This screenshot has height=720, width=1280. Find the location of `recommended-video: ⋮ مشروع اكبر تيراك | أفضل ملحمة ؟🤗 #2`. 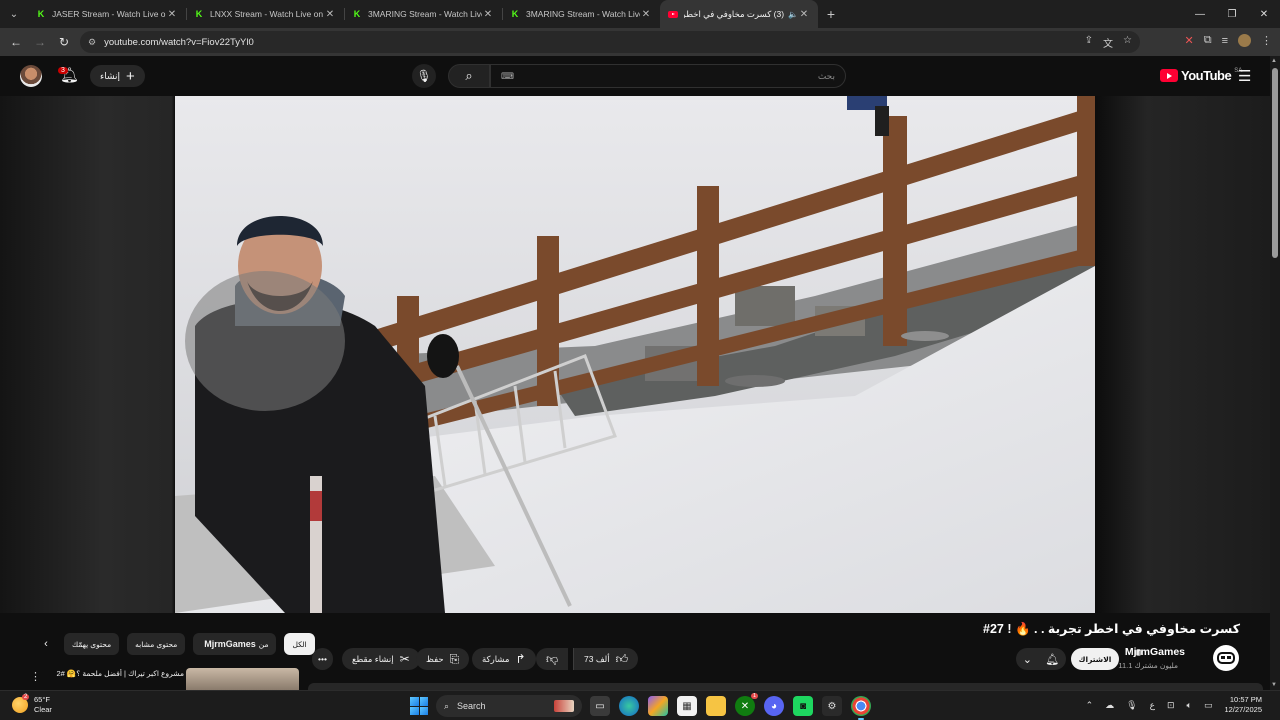

recommended-video: ⋮ مشروع اكبر تيراك | أفضل ملحمة ؟🤗 #2 is located at coordinates (165, 679).